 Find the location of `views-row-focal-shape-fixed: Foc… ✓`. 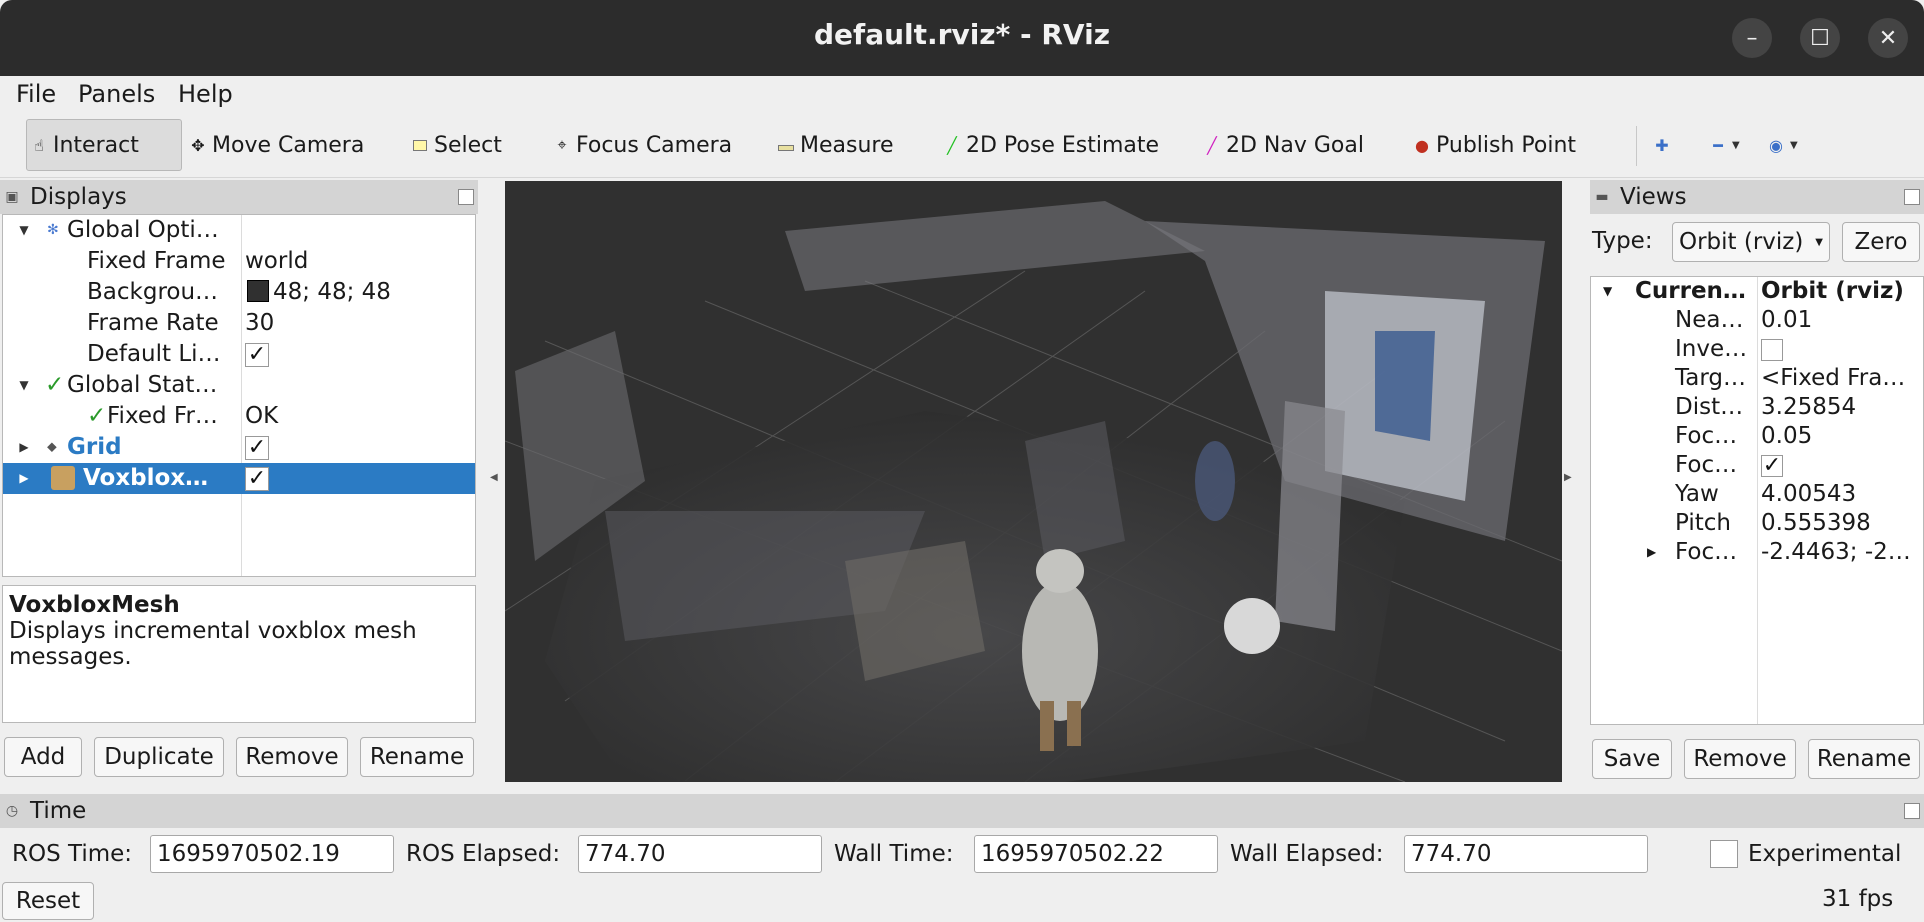

views-row-focal-shape-fixed: Foc… ✓ is located at coordinates (1757, 465).